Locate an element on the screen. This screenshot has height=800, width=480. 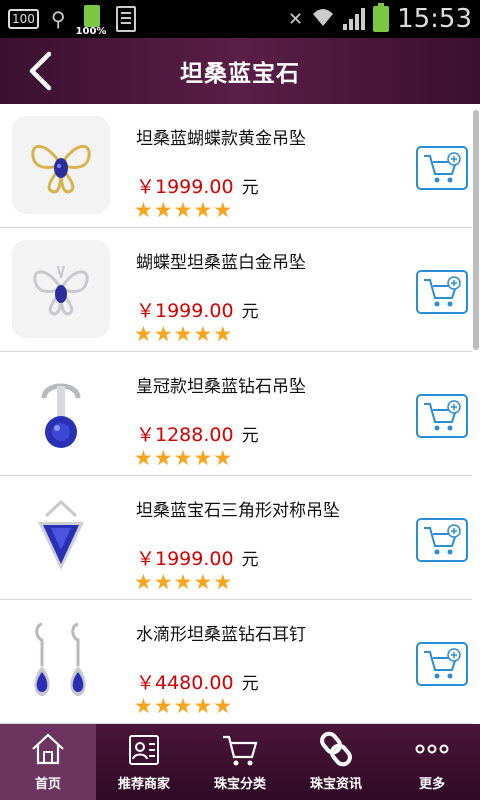
price-row: ￥1288.00 元 is located at coordinates (197, 433).